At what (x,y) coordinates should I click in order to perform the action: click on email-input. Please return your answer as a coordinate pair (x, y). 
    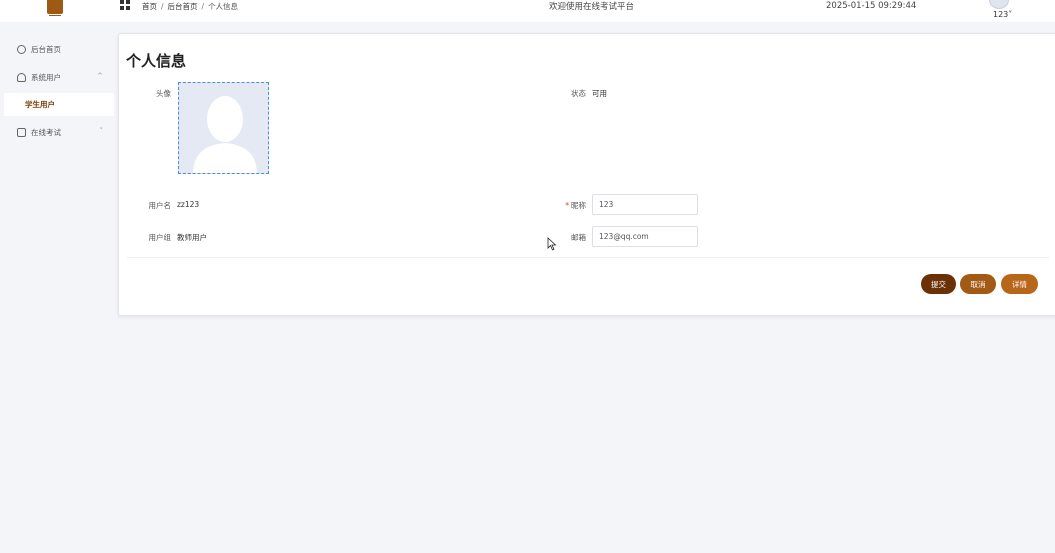
    Looking at the image, I should click on (645, 236).